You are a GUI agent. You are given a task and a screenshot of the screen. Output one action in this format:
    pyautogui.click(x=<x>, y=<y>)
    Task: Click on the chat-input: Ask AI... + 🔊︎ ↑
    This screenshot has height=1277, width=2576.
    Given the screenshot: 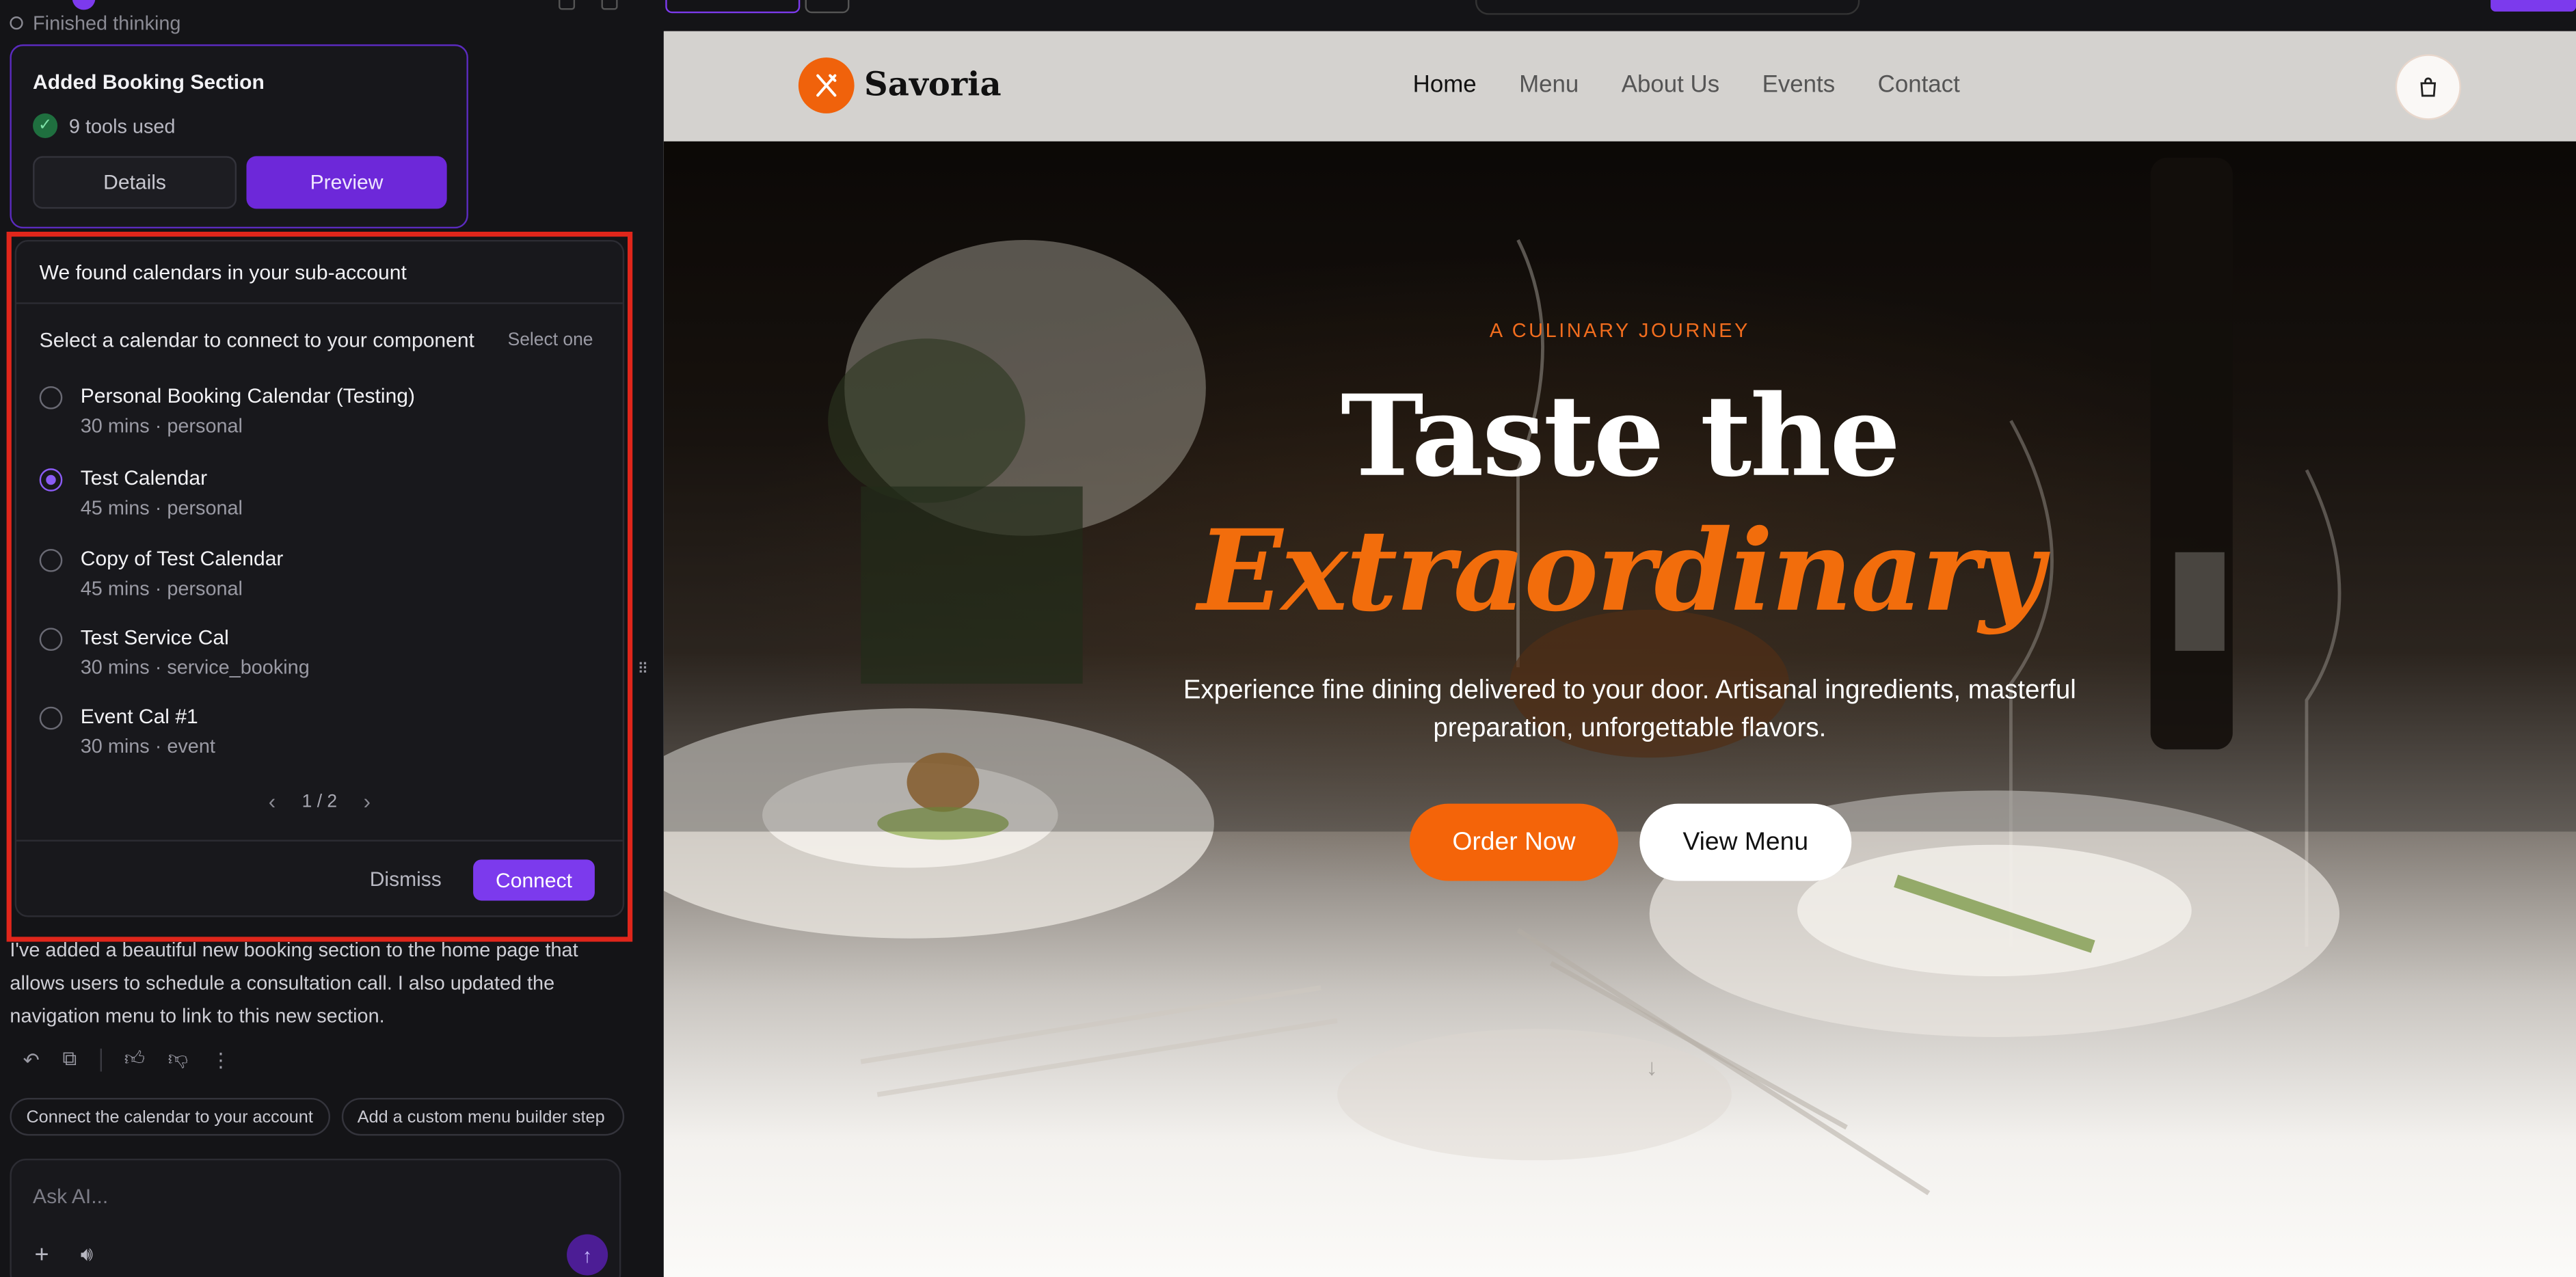 What is the action you would take?
    pyautogui.click(x=315, y=1217)
    